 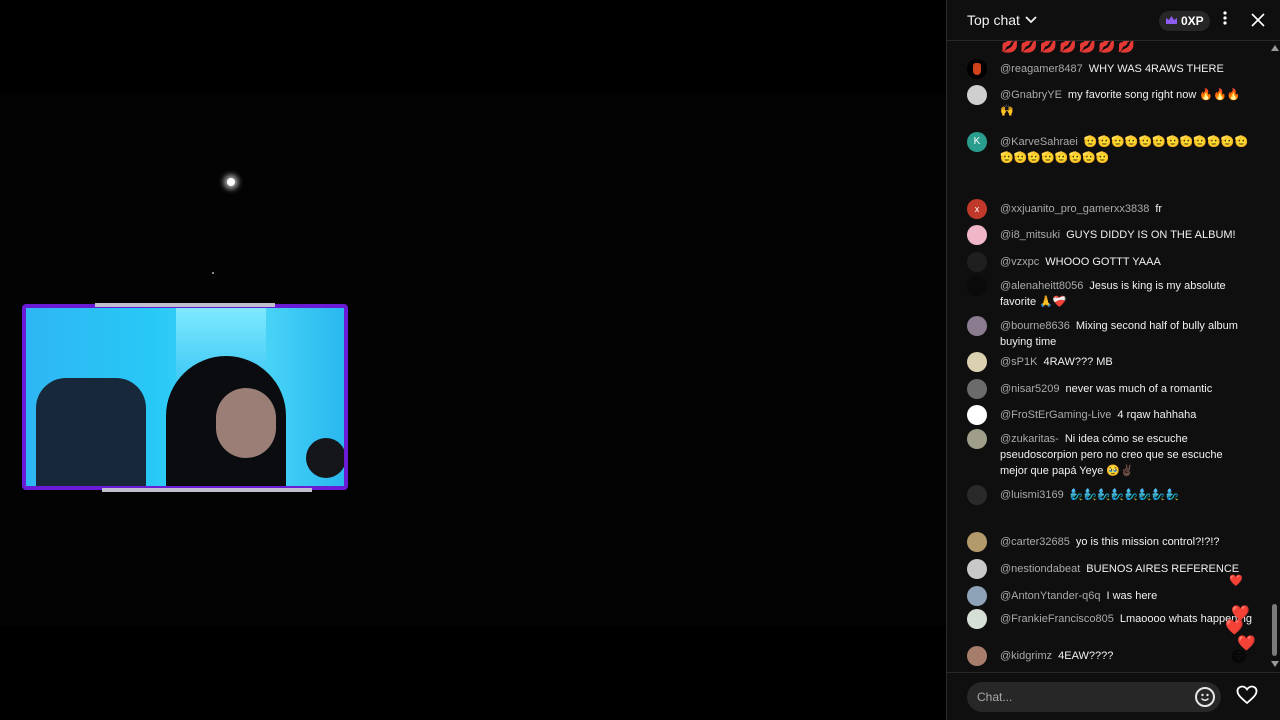 What do you see at coordinates (207, 490) in the screenshot?
I see `cam-frame-bar-bottom` at bounding box center [207, 490].